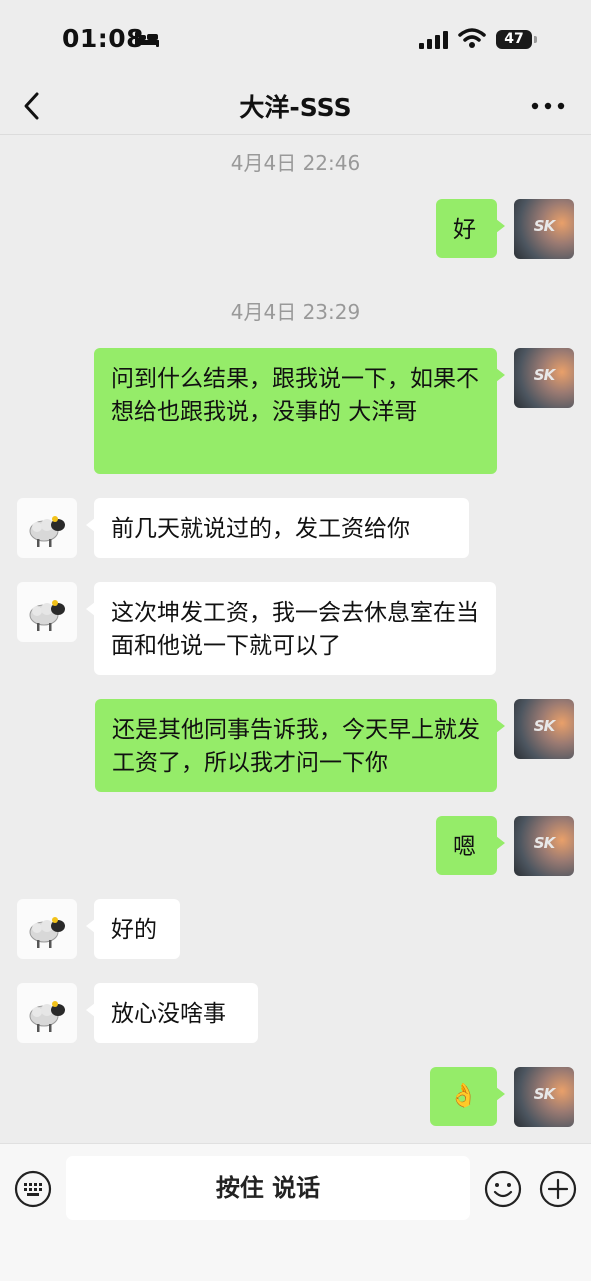 The width and height of the screenshot is (591, 1281). What do you see at coordinates (147, 39) in the screenshot?
I see `sleep-focus-icon` at bounding box center [147, 39].